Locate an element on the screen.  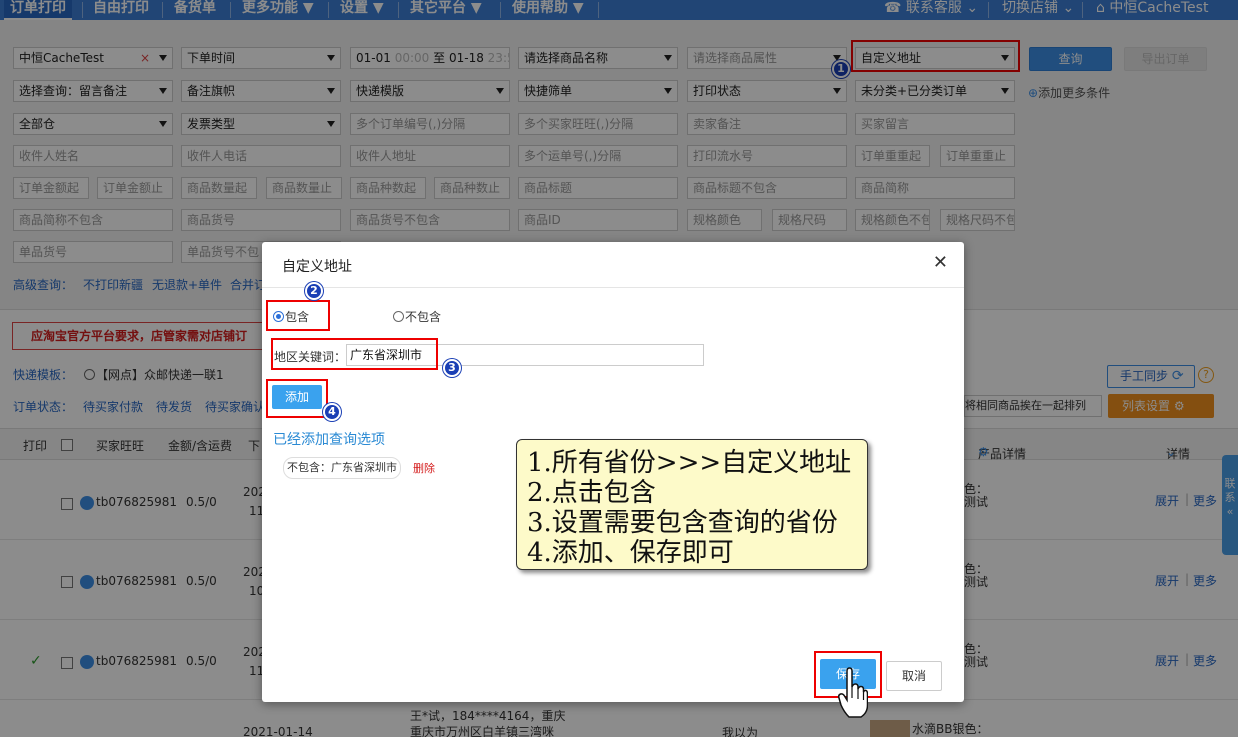
dialog-divider is located at coordinates (613, 287).